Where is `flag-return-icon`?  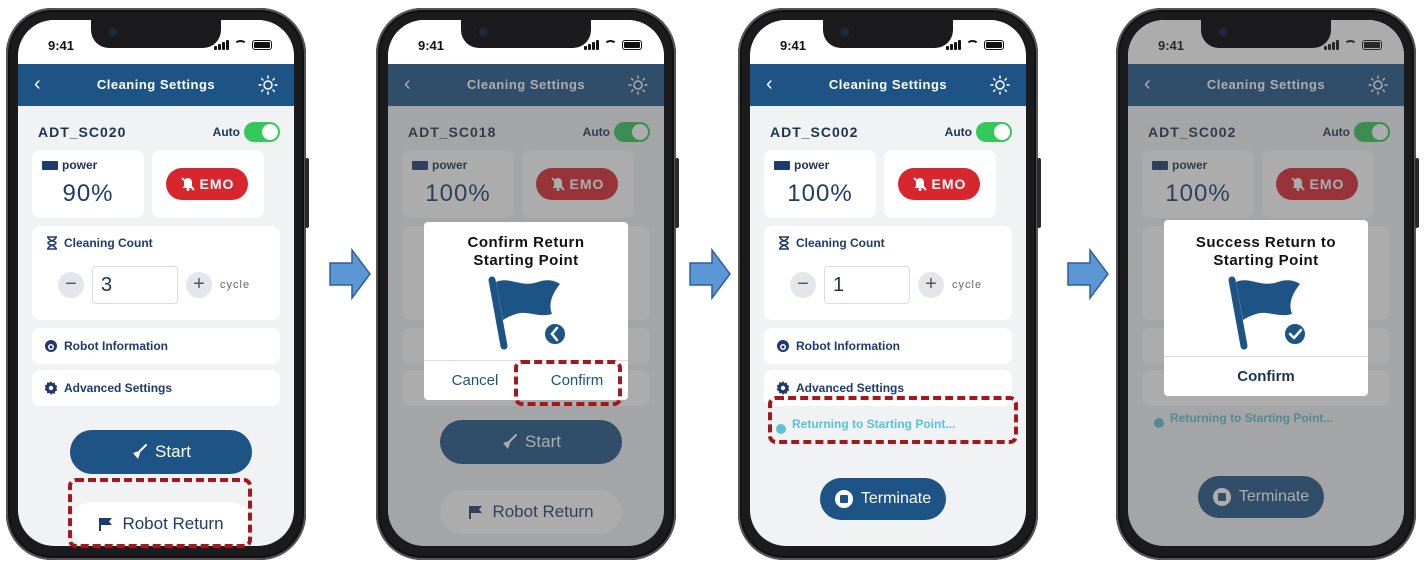 flag-return-icon is located at coordinates (525, 312).